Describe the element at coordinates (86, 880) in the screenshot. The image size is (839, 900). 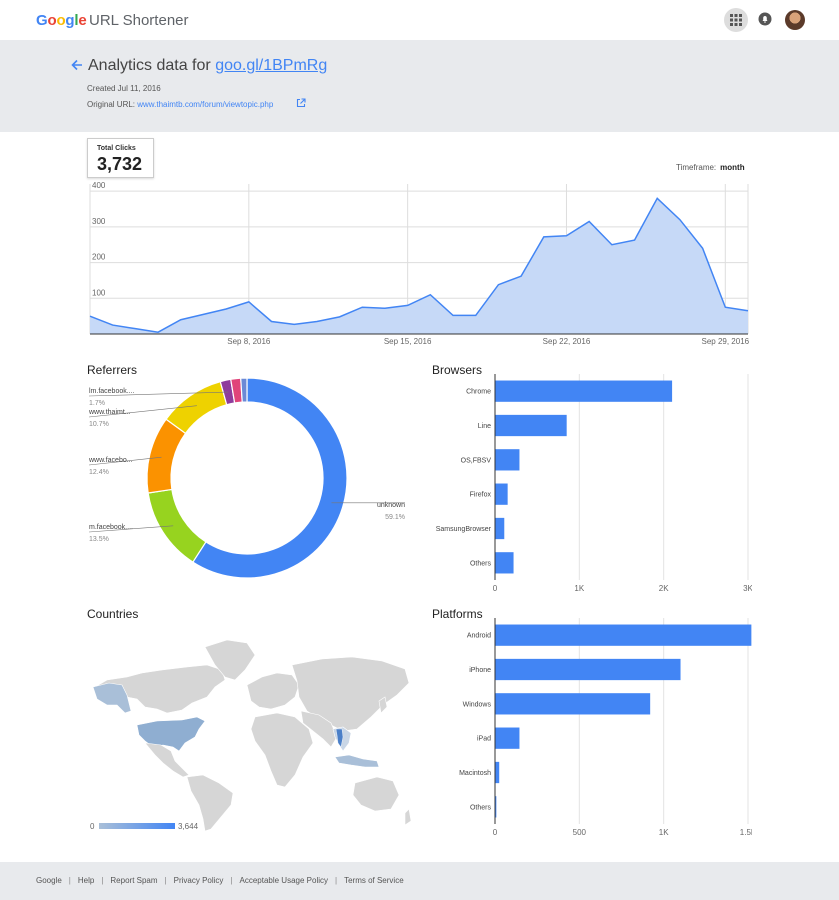
I see `footer-link: Help` at that location.